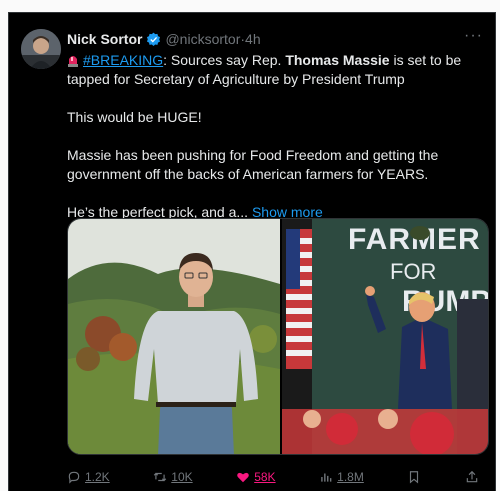  What do you see at coordinates (134, 117) in the screenshot?
I see `tweet-paragraph-2: This would be HUGE!` at bounding box center [134, 117].